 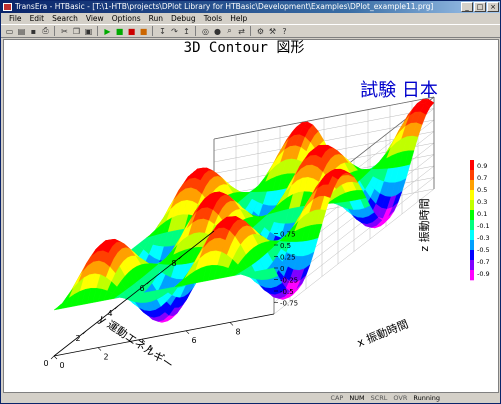 What do you see at coordinates (284, 31) in the screenshot?
I see `help-icon: ?` at bounding box center [284, 31].